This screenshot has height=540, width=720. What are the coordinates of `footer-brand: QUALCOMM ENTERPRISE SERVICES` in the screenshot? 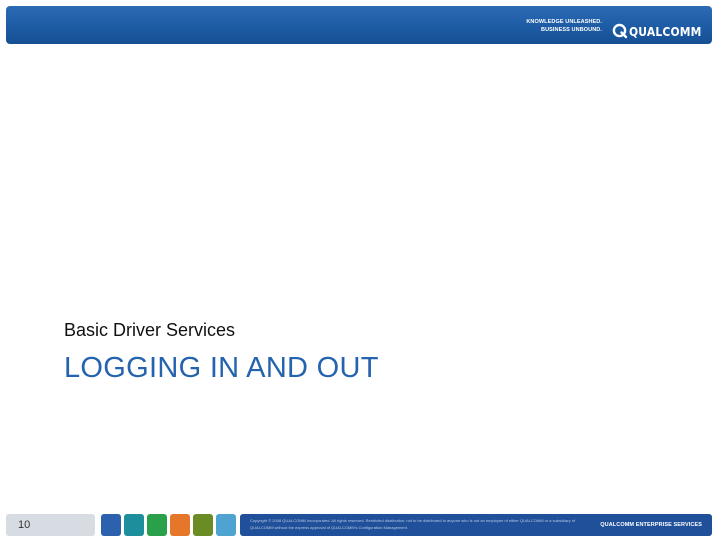 It's located at (651, 525).